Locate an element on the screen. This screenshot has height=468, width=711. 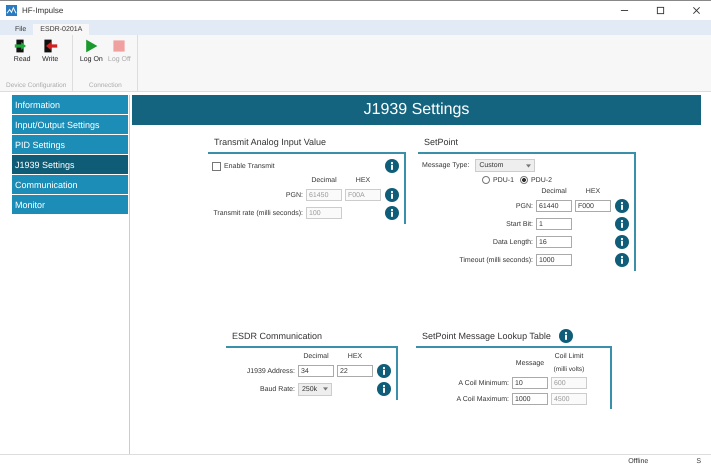
panel-title: SetPoint Message Lookup Table is located at coordinates (486, 336).